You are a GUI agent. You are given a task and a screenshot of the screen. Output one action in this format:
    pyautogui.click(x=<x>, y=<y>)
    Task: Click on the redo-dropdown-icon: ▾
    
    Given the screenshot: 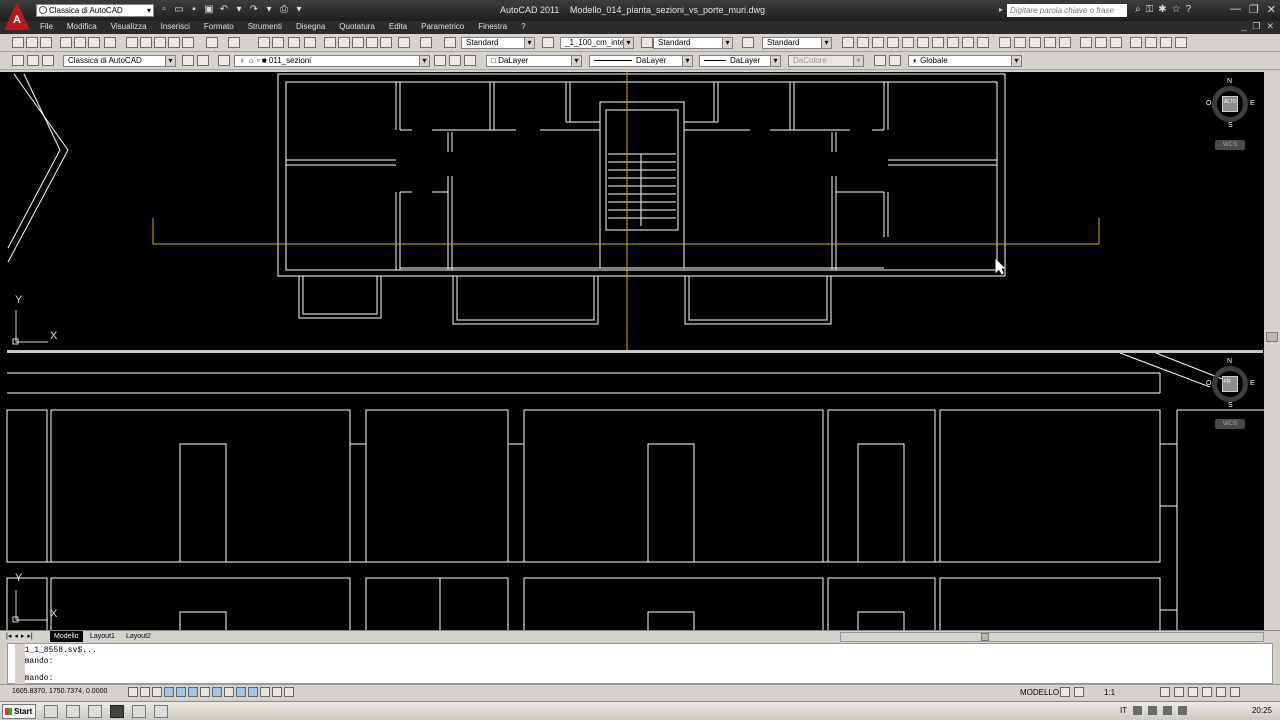 What is the action you would take?
    pyautogui.click(x=269, y=10)
    